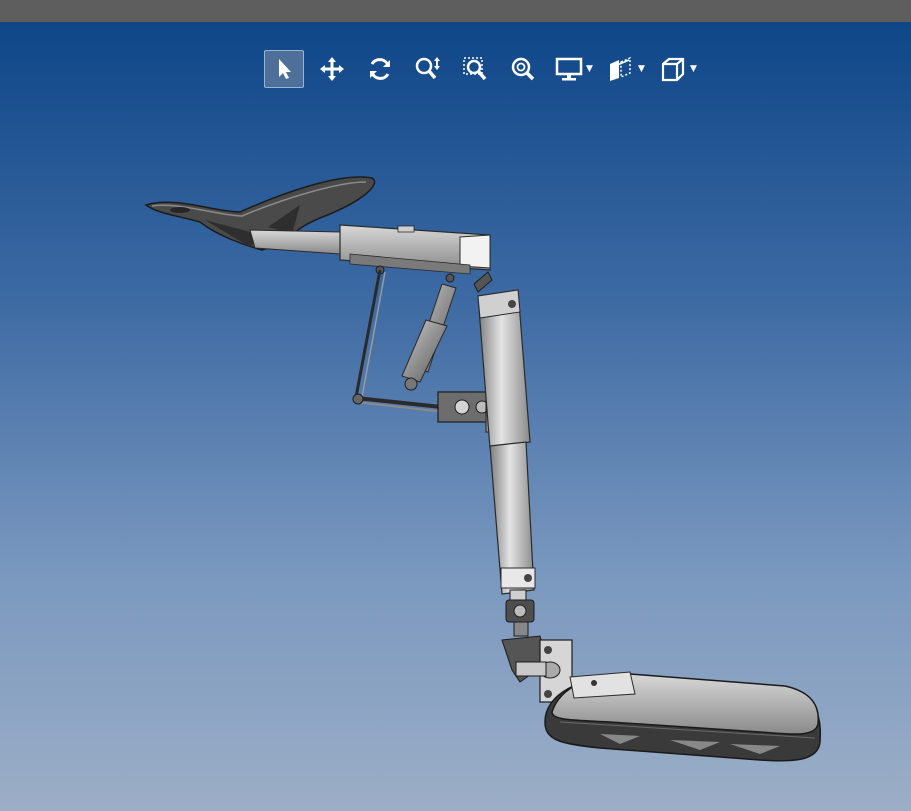 Image resolution: width=911 pixels, height=811 pixels. What do you see at coordinates (455, 11) in the screenshot?
I see `window-title-bar` at bounding box center [455, 11].